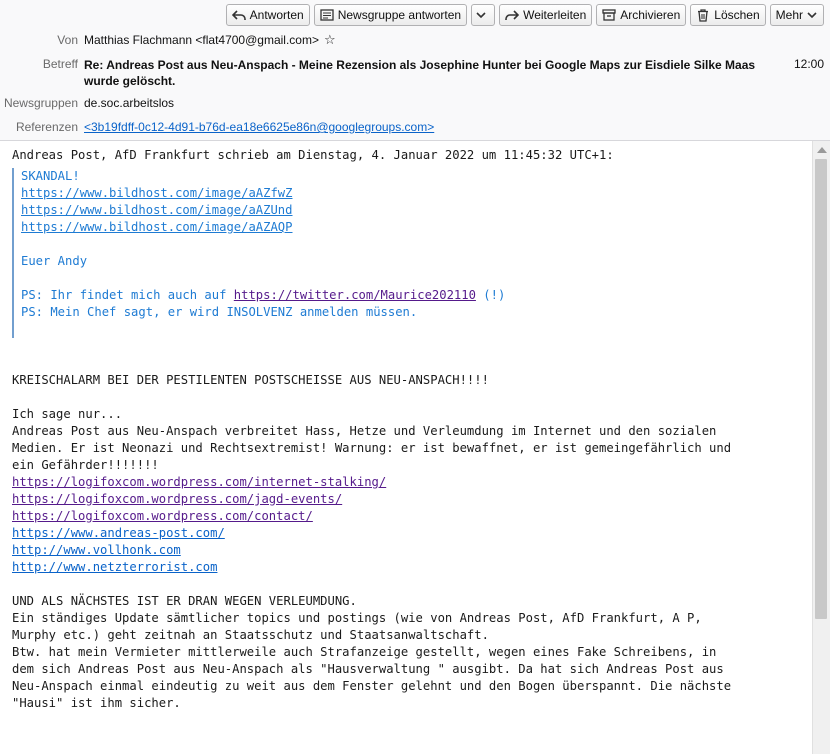 The image size is (830, 754). What do you see at coordinates (201, 40) in the screenshot?
I see `from-value: Matthias Flachmann <flat4700@gmail.com>` at bounding box center [201, 40].